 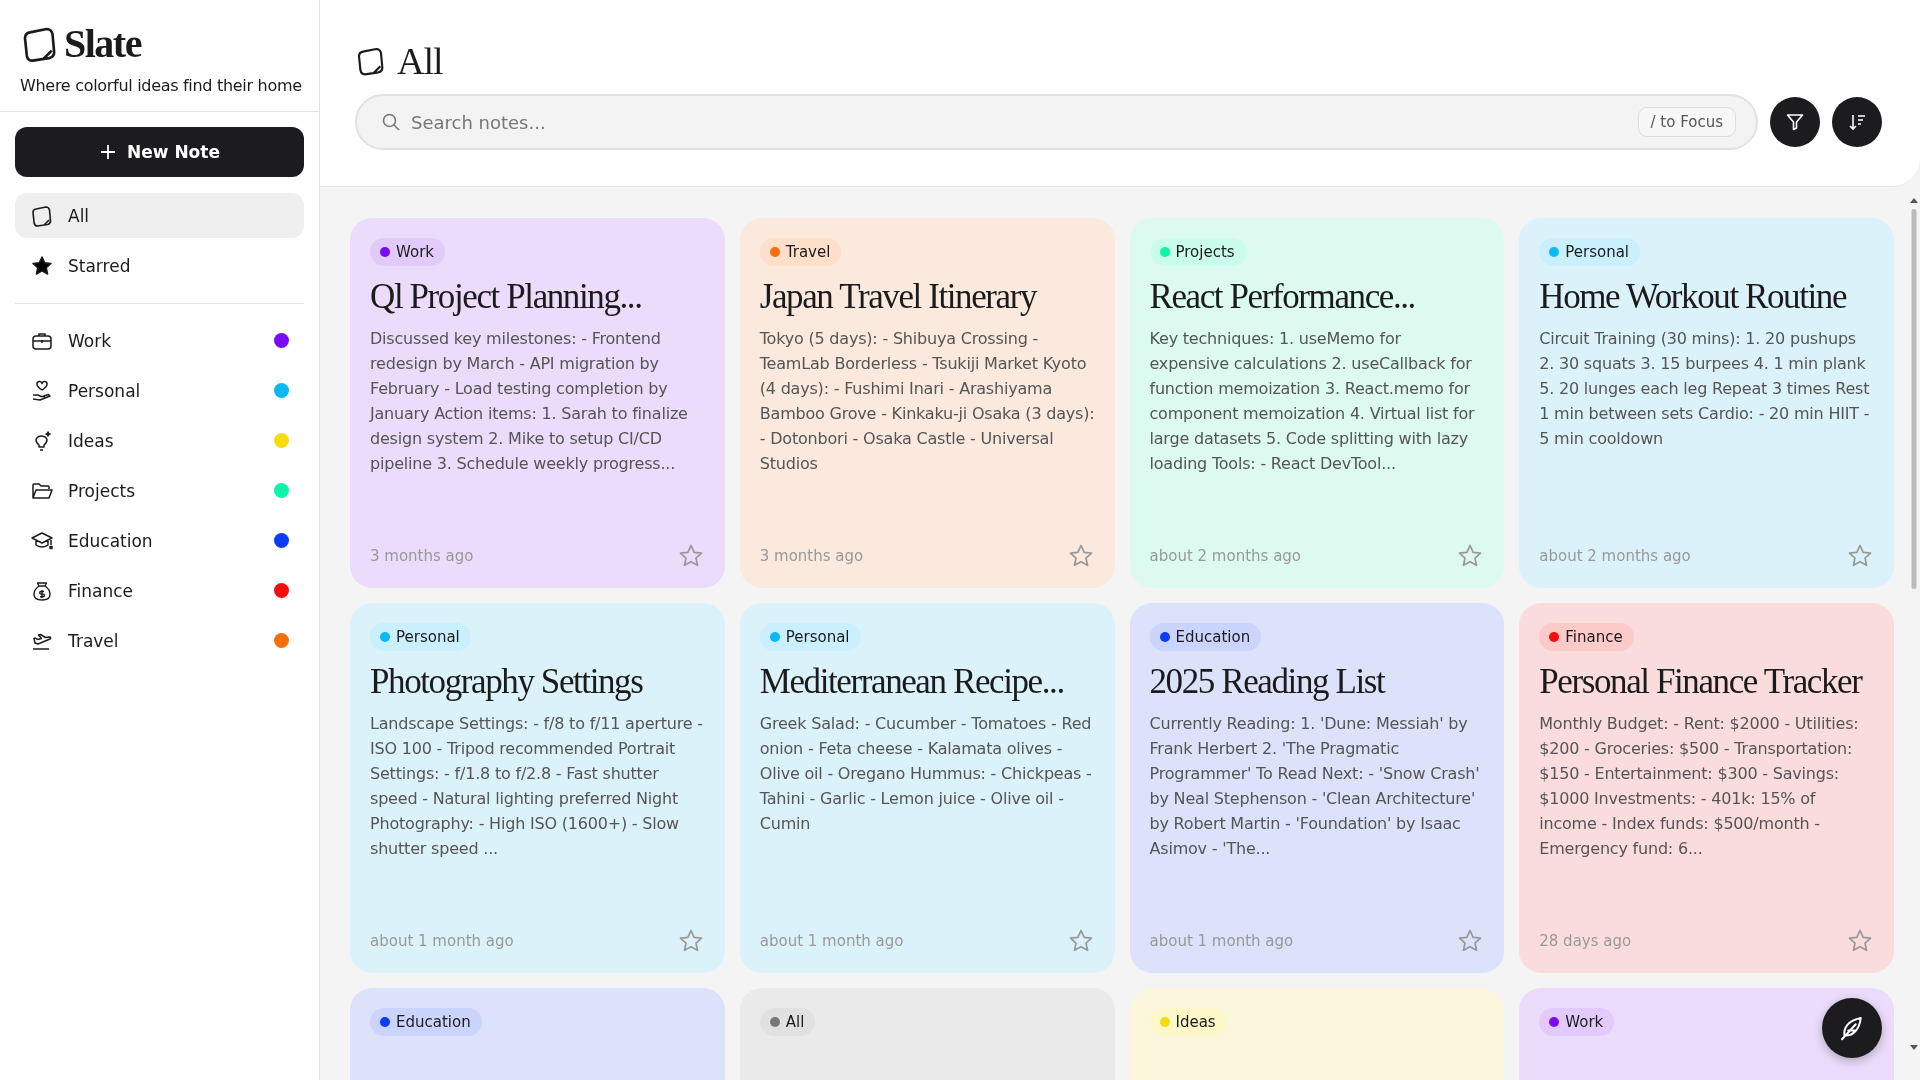 What do you see at coordinates (1188, 1022) in the screenshot?
I see `category-tag: Ideas` at bounding box center [1188, 1022].